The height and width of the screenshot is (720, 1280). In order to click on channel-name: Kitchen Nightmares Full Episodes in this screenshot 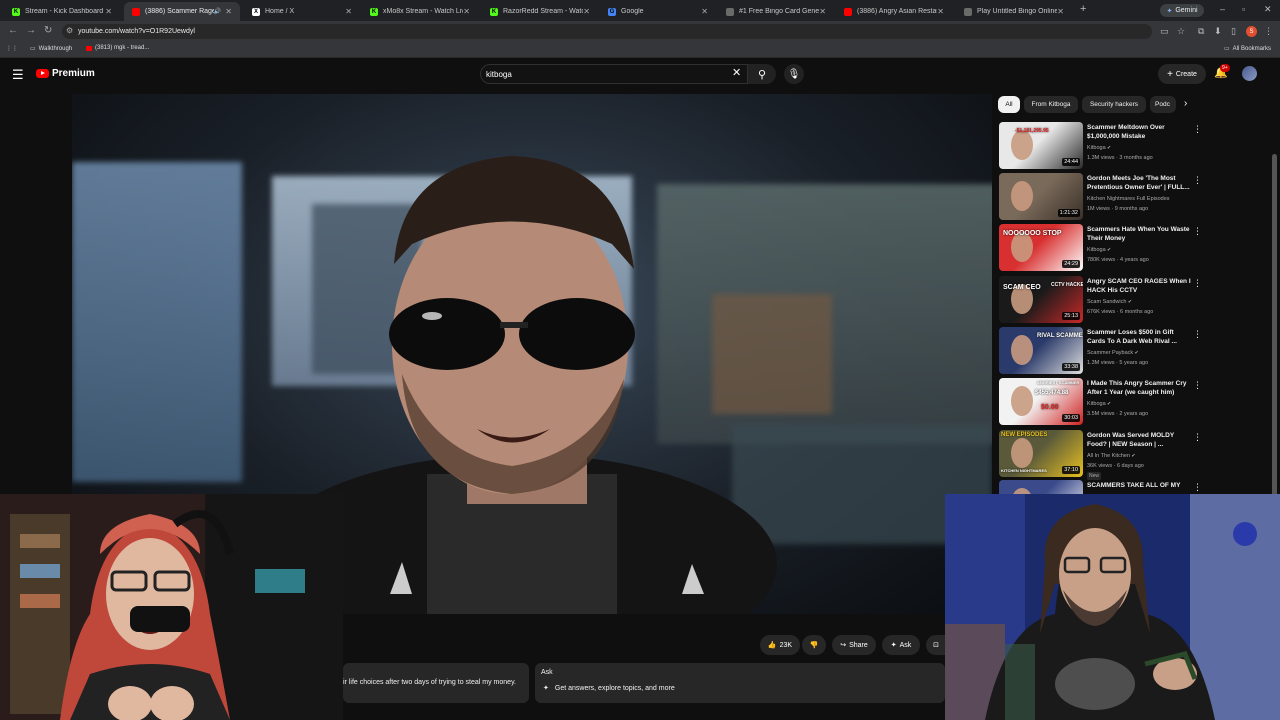, I will do `click(1128, 199)`.